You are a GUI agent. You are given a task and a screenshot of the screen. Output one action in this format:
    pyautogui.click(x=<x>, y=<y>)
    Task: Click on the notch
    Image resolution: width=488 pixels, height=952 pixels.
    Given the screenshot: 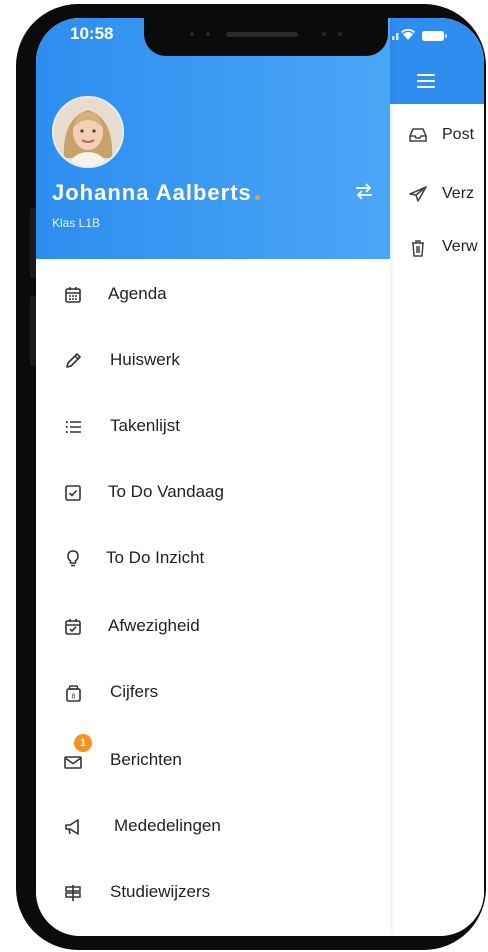 What is the action you would take?
    pyautogui.click(x=266, y=37)
    